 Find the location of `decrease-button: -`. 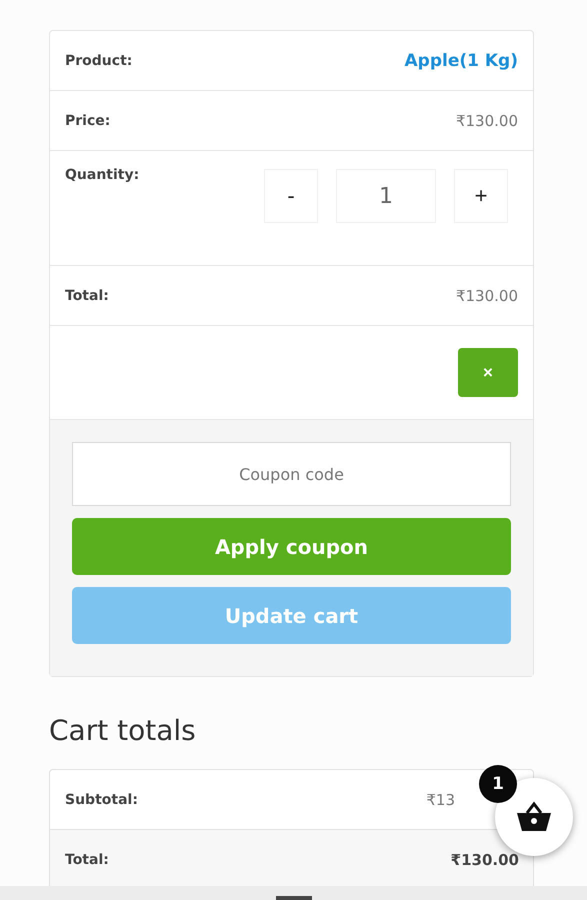

decrease-button: - is located at coordinates (291, 196).